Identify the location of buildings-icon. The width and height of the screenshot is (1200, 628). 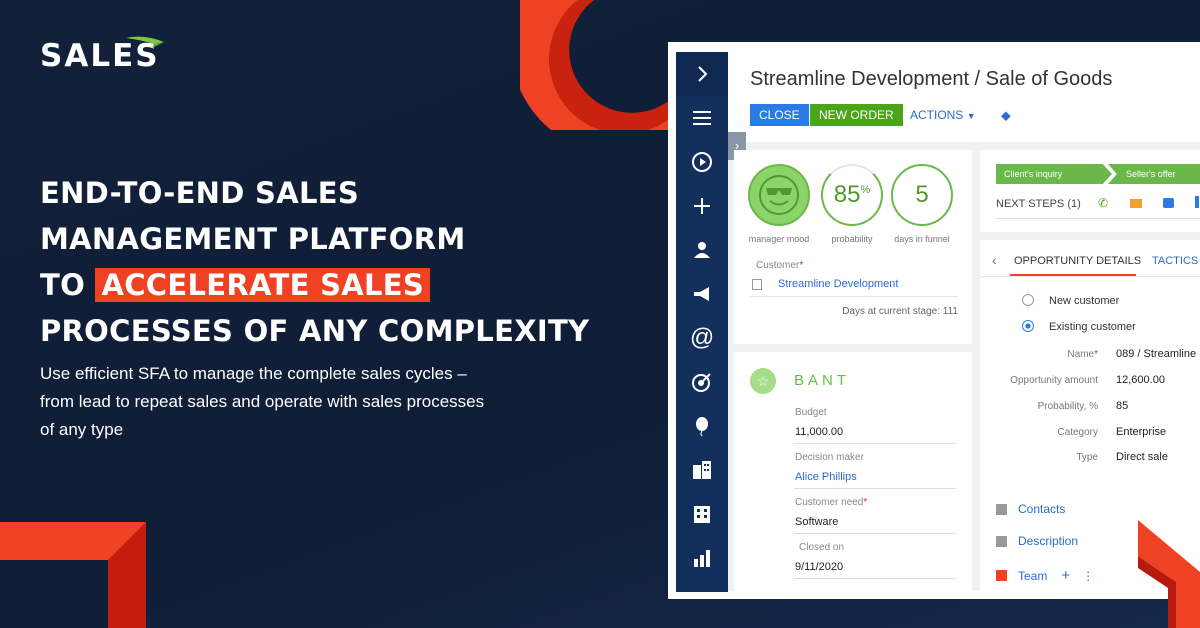
(702, 470).